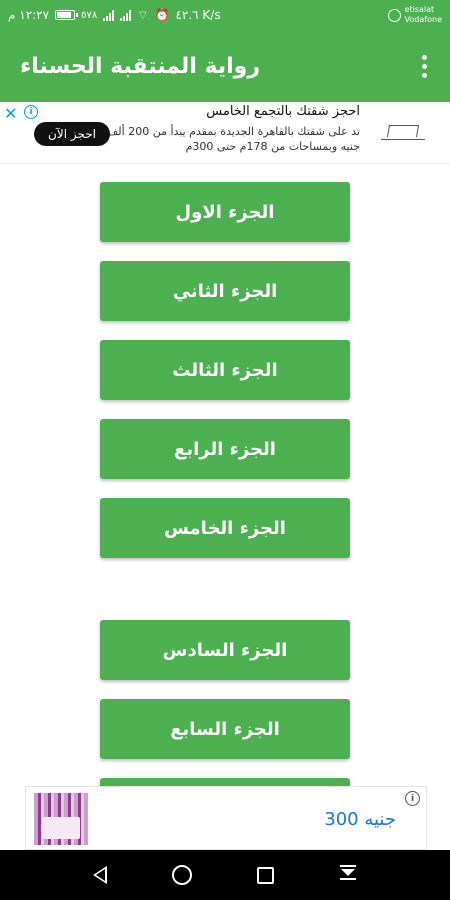  I want to click on system-nav-bar, so click(225, 875).